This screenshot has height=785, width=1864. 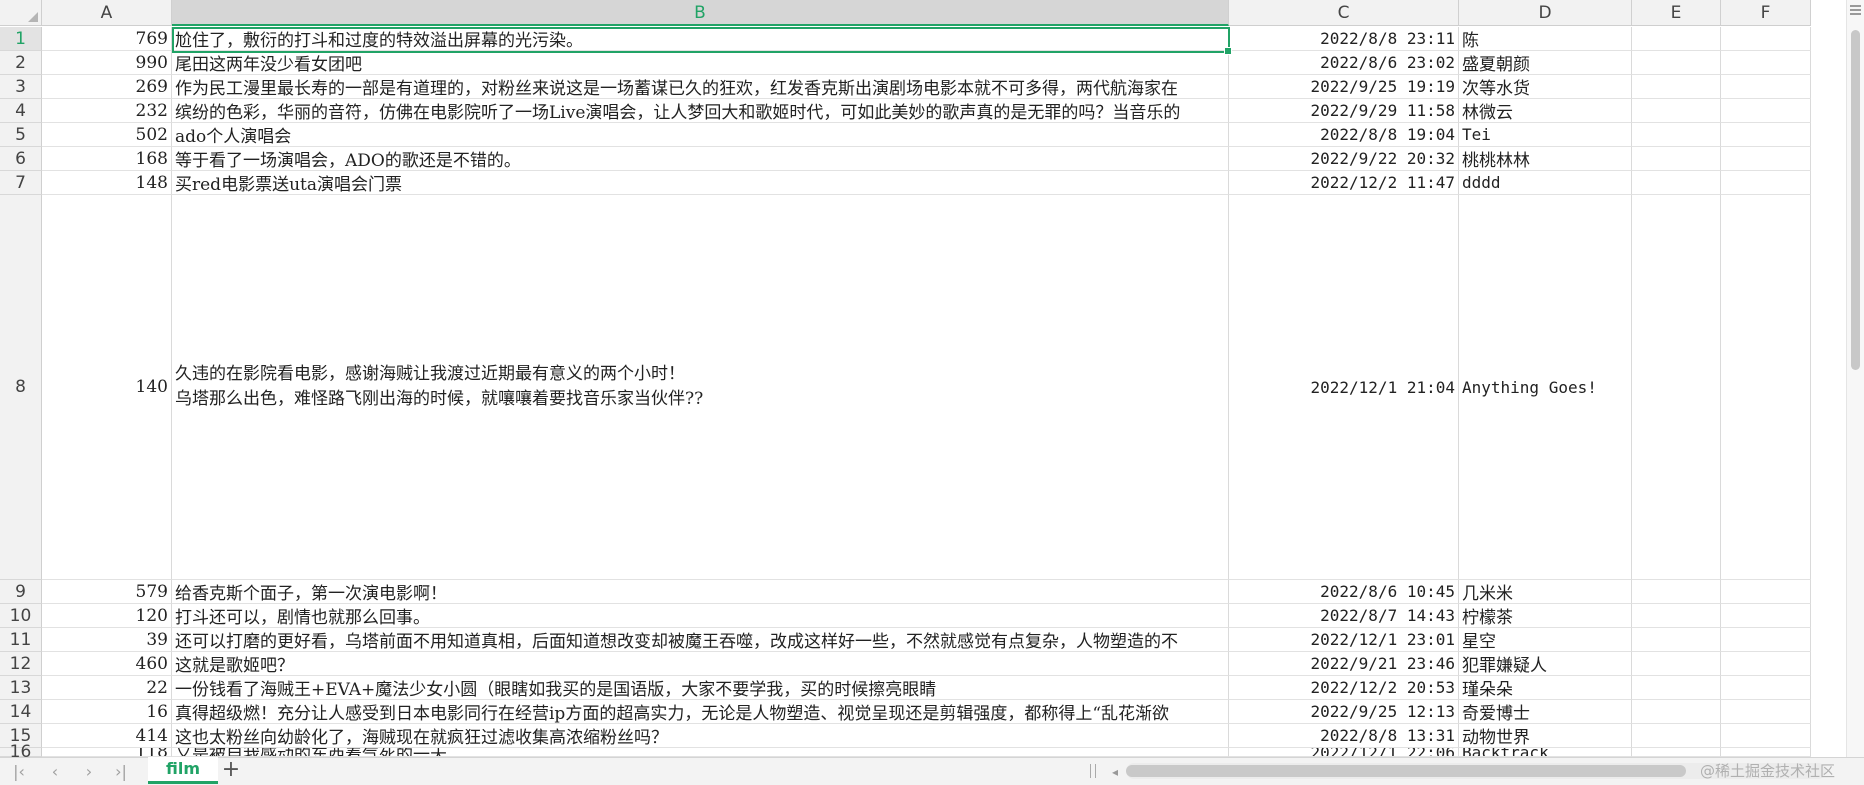 I want to click on scroll-left-icon: ◂, so click(x=1115, y=772).